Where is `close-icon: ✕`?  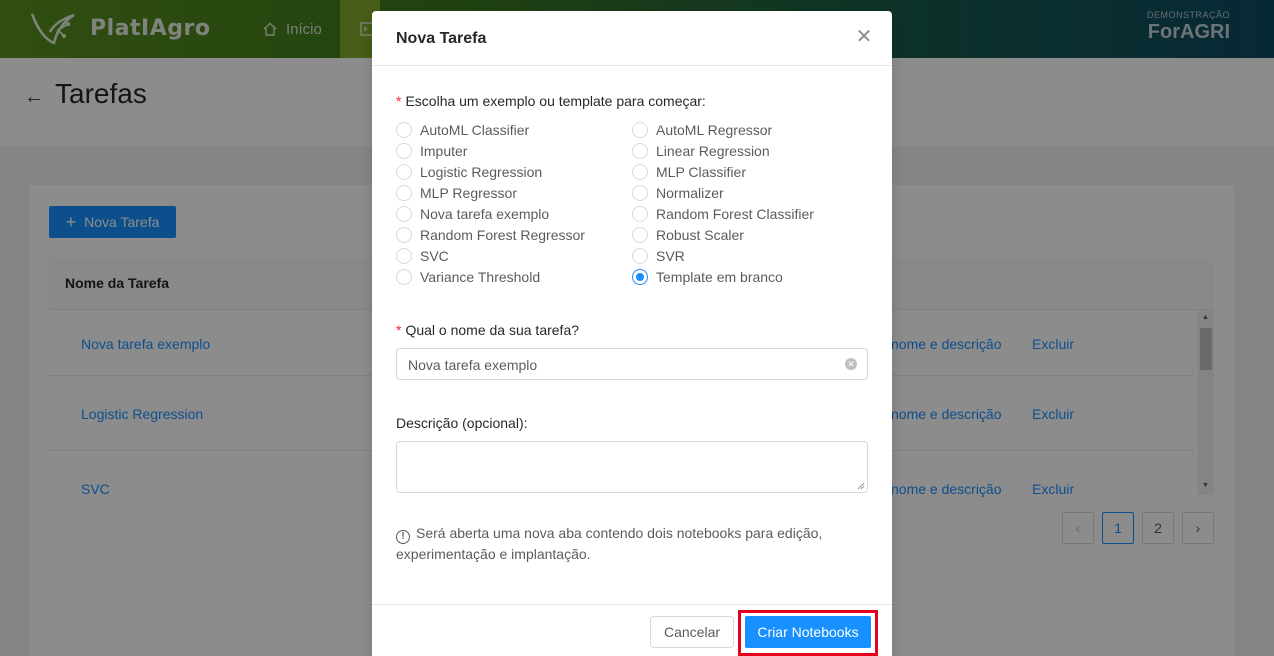 close-icon: ✕ is located at coordinates (864, 37).